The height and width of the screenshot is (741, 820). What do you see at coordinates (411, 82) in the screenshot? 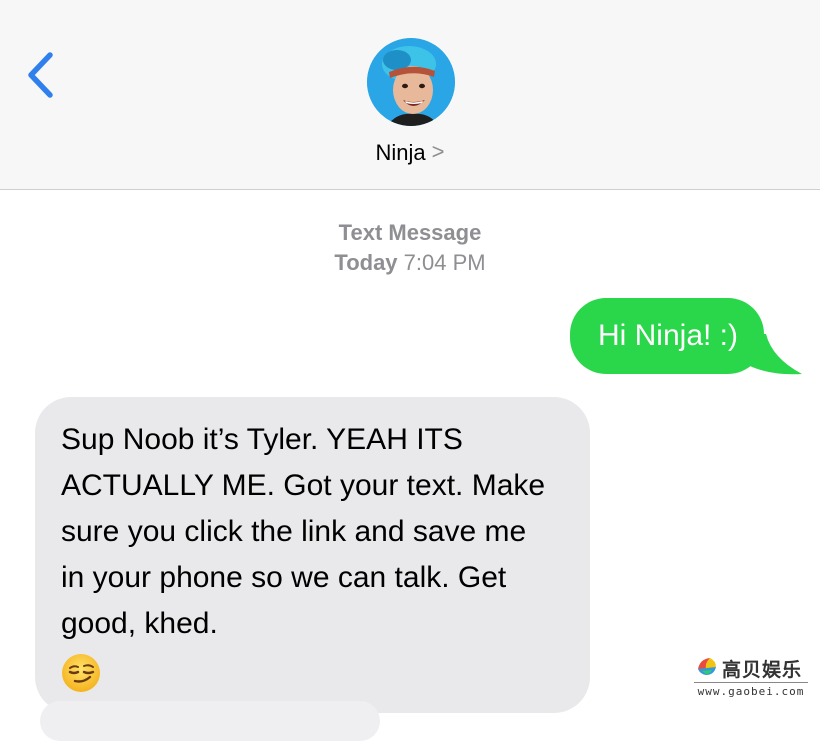
I see `contact-avatar` at bounding box center [411, 82].